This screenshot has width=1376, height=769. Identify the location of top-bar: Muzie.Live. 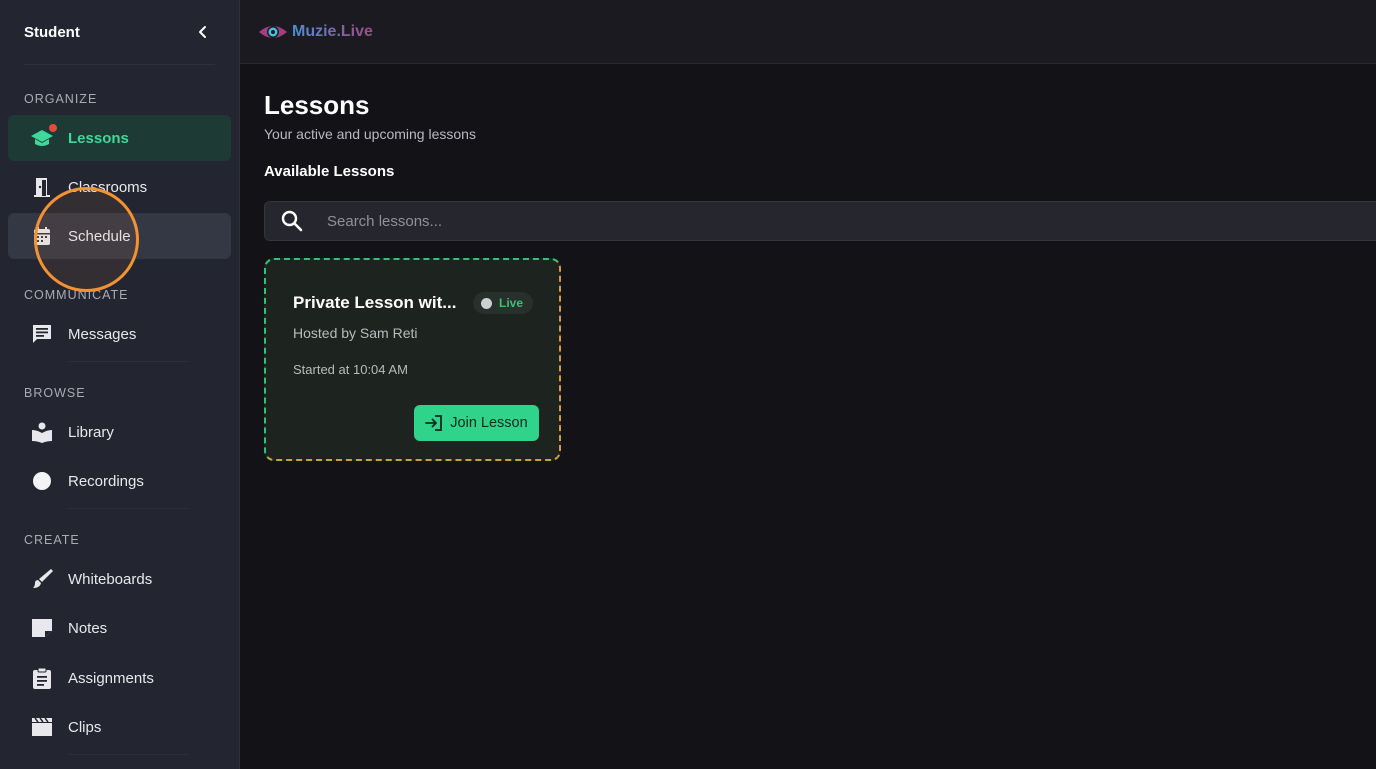
(808, 32).